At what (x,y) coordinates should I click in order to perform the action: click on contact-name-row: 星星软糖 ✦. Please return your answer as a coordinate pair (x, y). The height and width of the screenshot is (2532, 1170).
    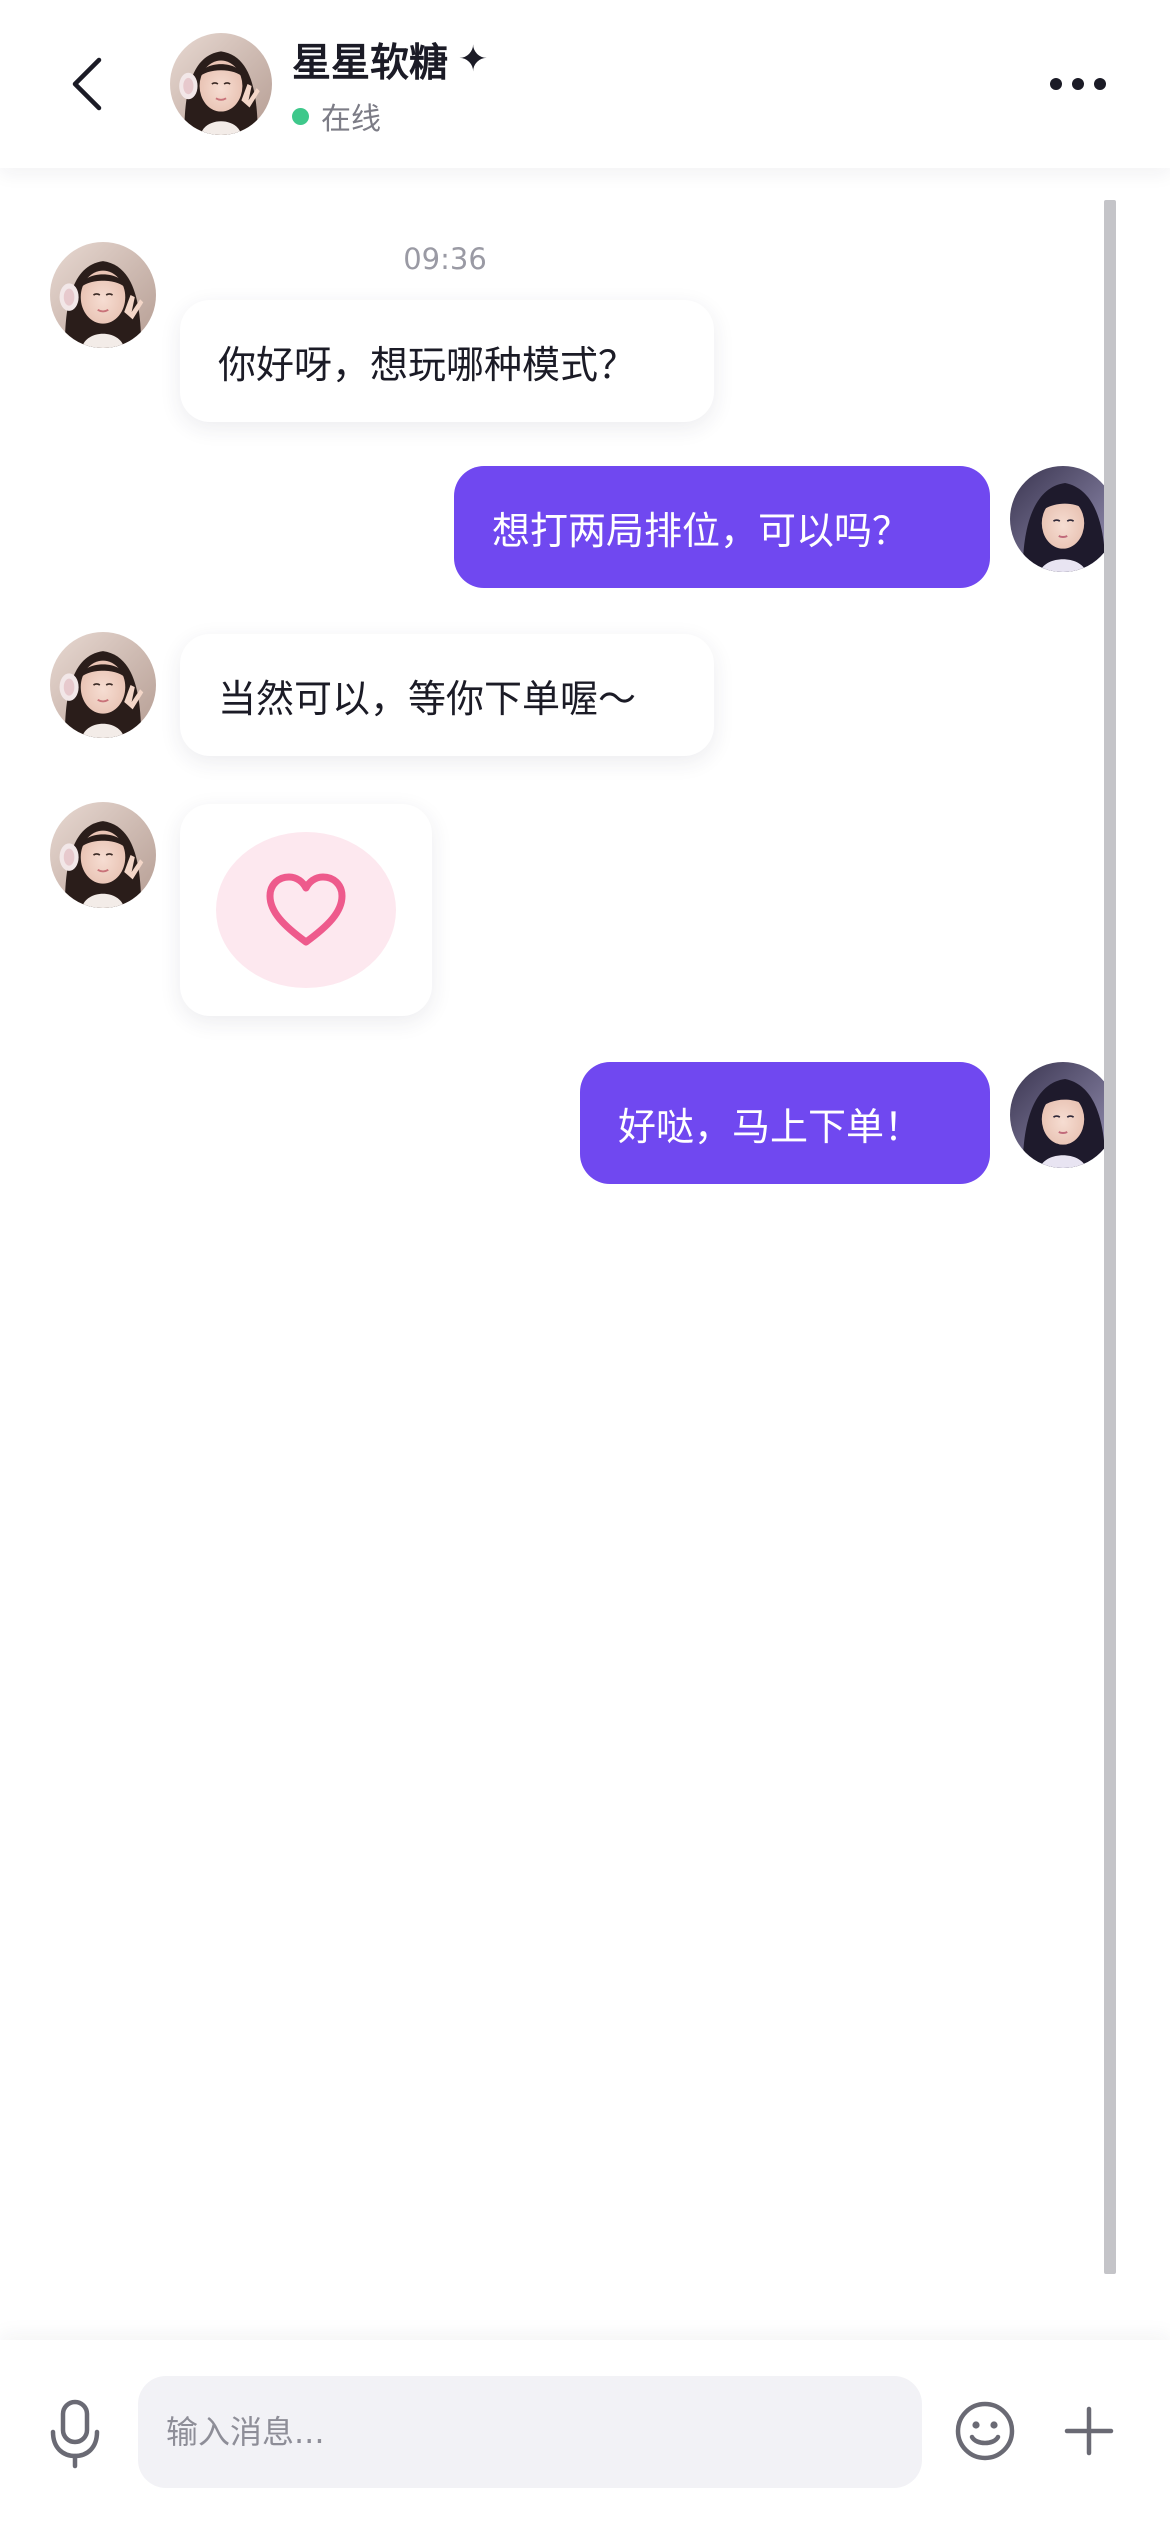
    Looking at the image, I should click on (390, 60).